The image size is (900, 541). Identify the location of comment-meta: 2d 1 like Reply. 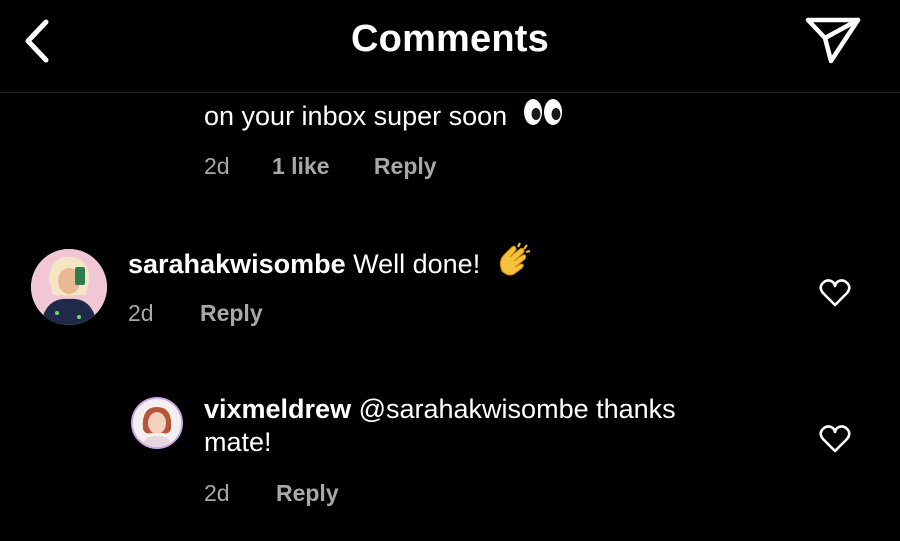
(320, 166).